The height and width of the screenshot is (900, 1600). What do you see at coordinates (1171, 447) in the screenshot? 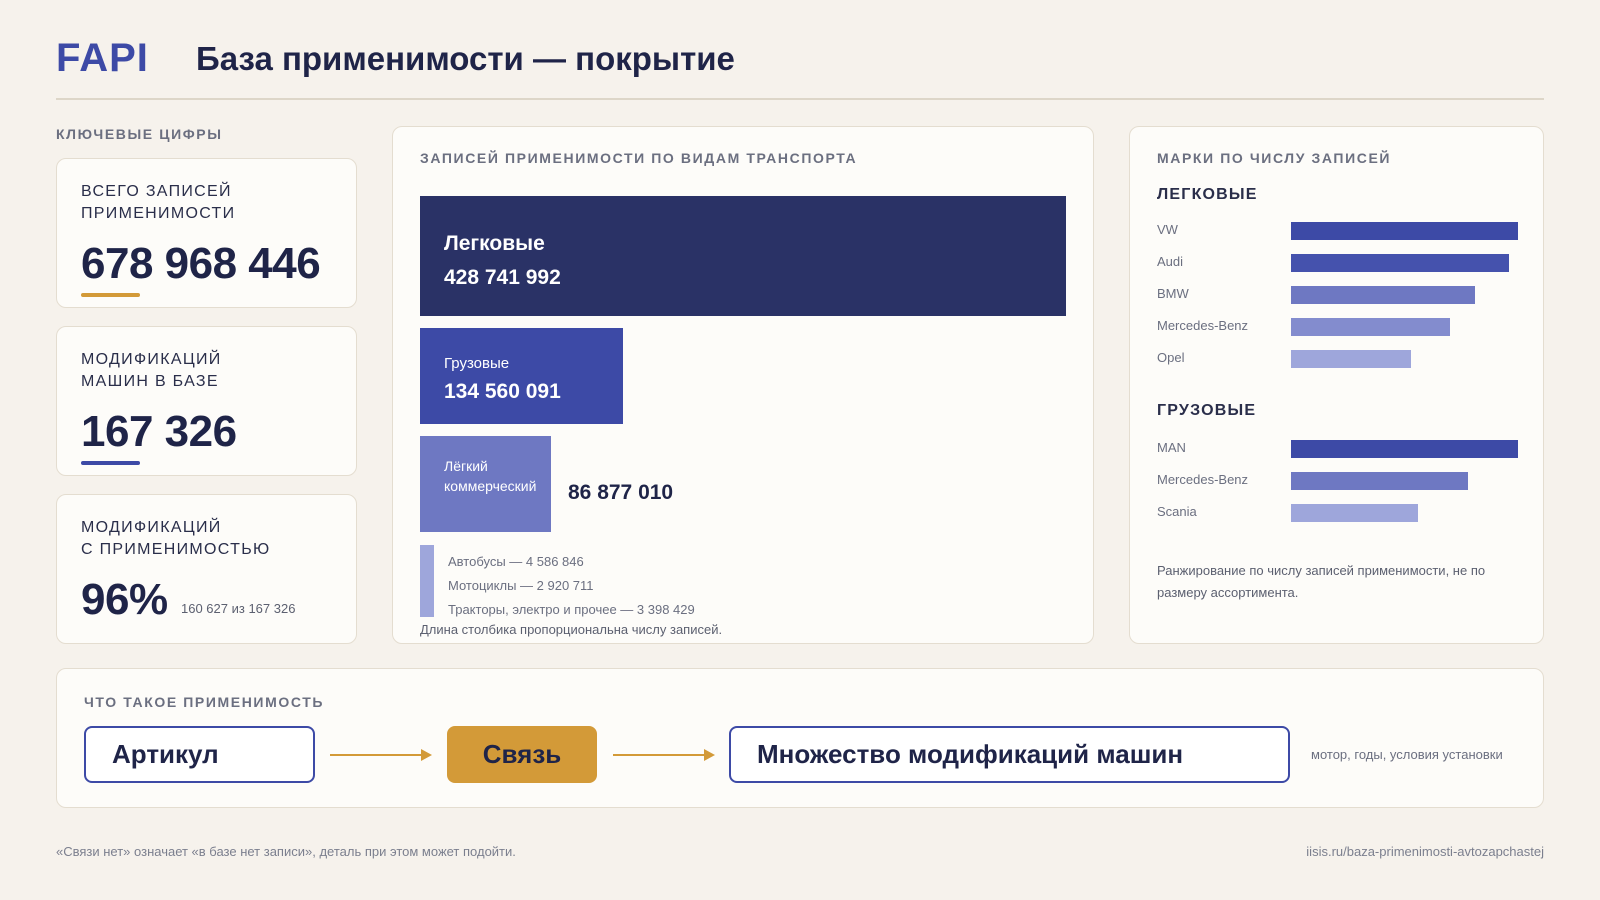
I see `brand-label: MAN` at bounding box center [1171, 447].